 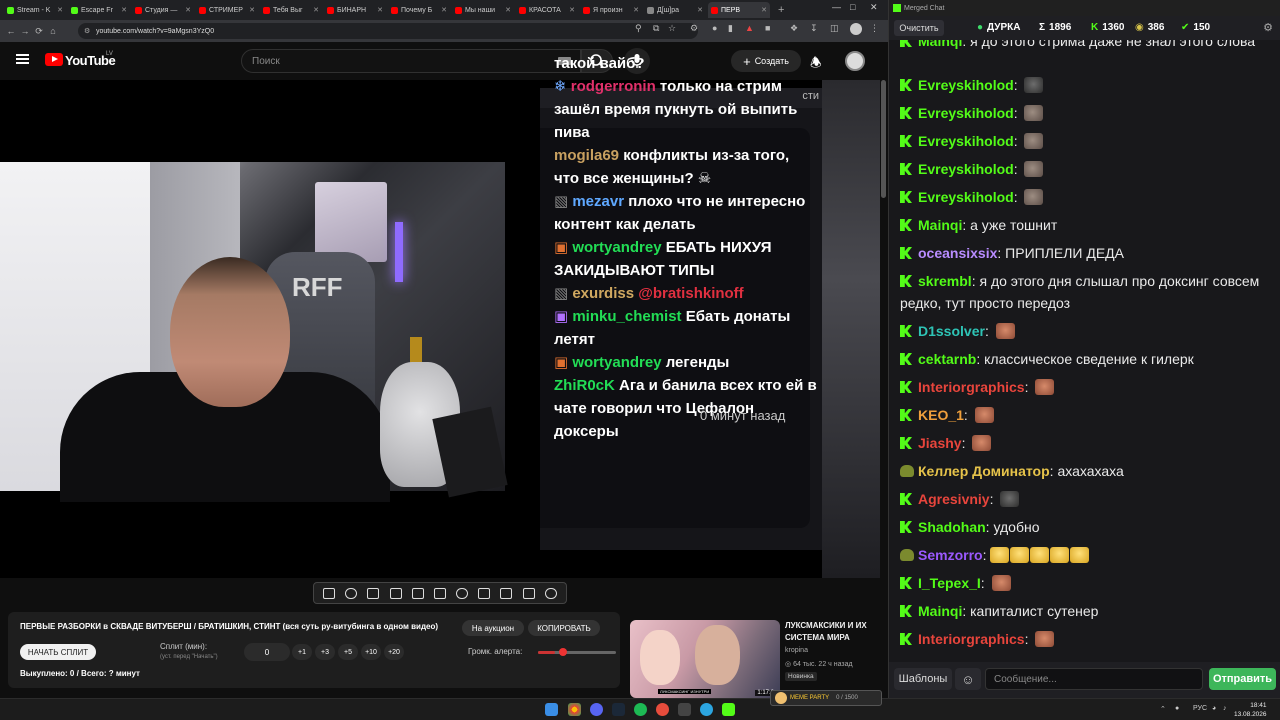 I want to click on reload-icon: ⟳, so click(x=39, y=31).